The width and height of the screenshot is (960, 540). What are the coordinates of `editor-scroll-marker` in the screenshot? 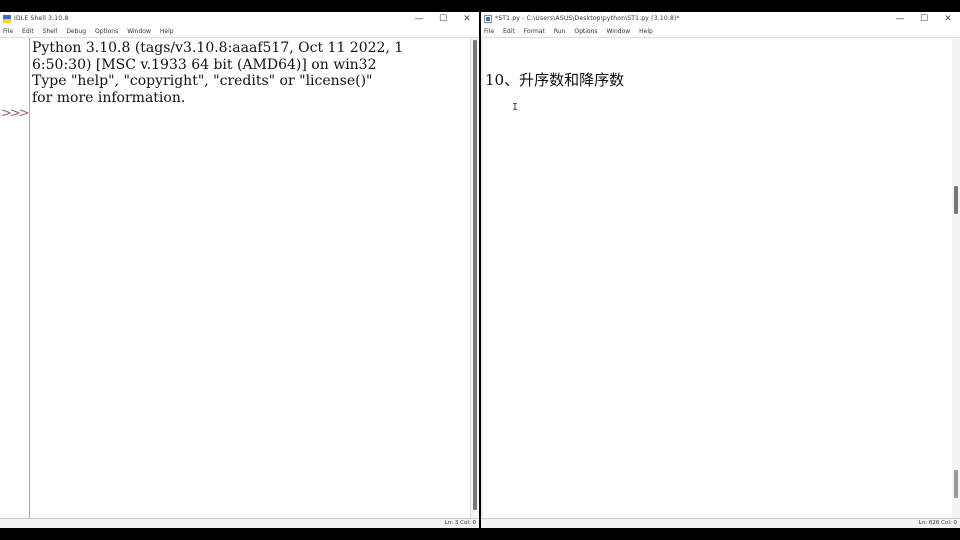 It's located at (956, 484).